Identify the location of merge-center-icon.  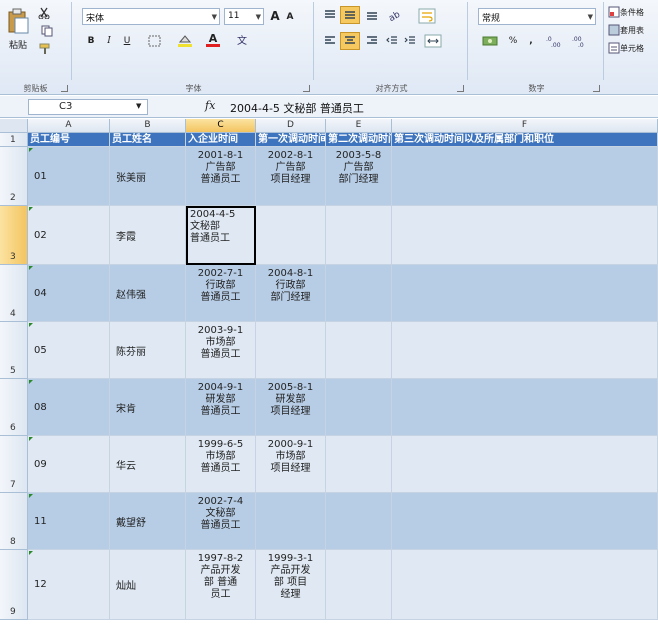
(433, 41).